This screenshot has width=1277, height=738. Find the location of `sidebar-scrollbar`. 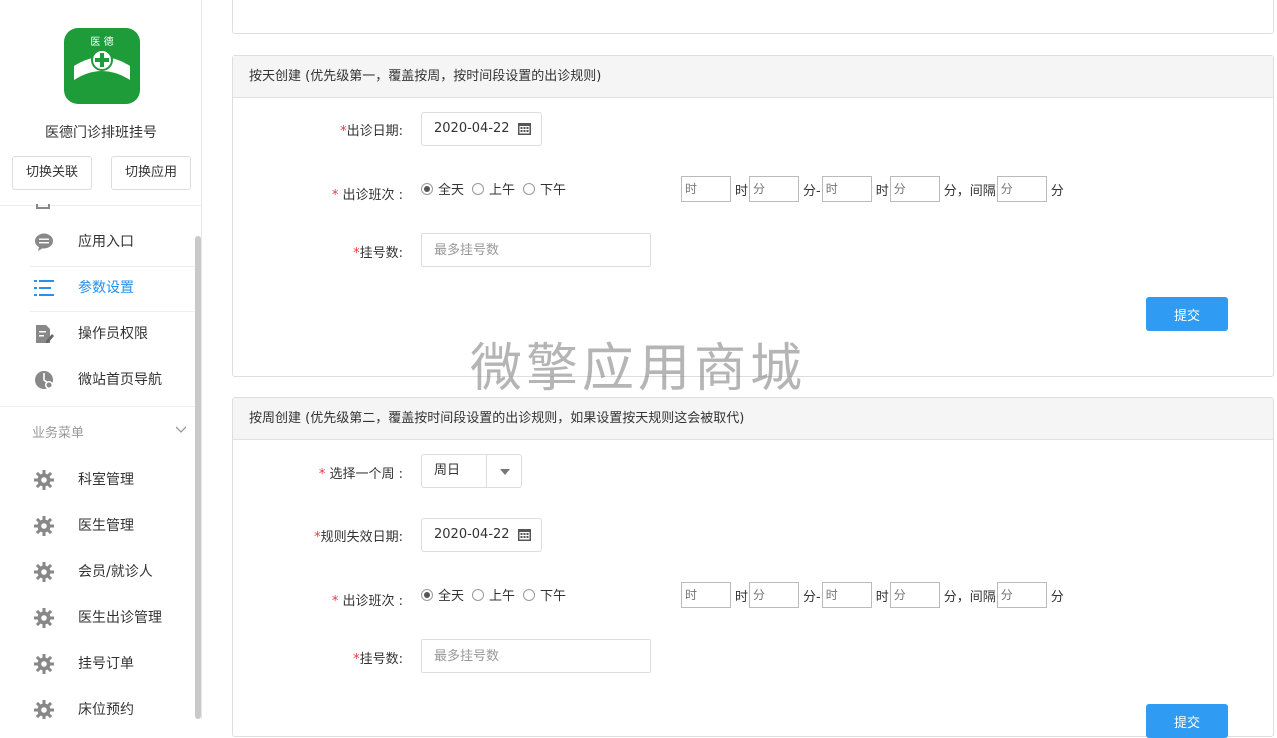

sidebar-scrollbar is located at coordinates (198, 477).